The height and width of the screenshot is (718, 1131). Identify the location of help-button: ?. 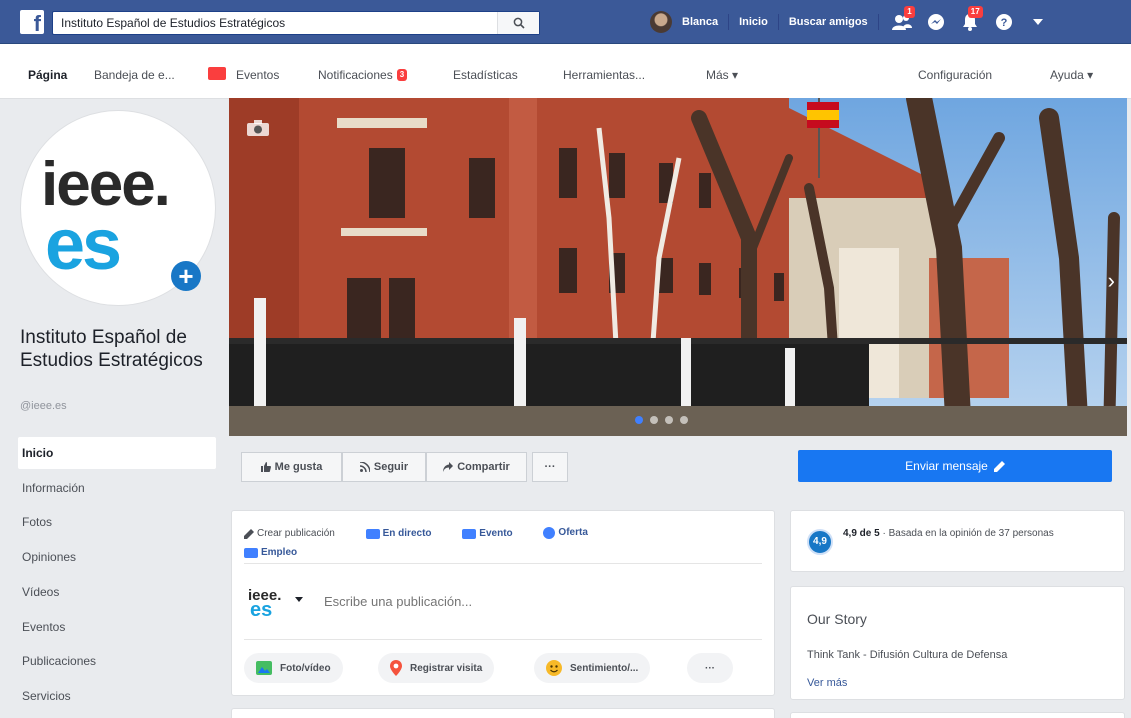
(1004, 22).